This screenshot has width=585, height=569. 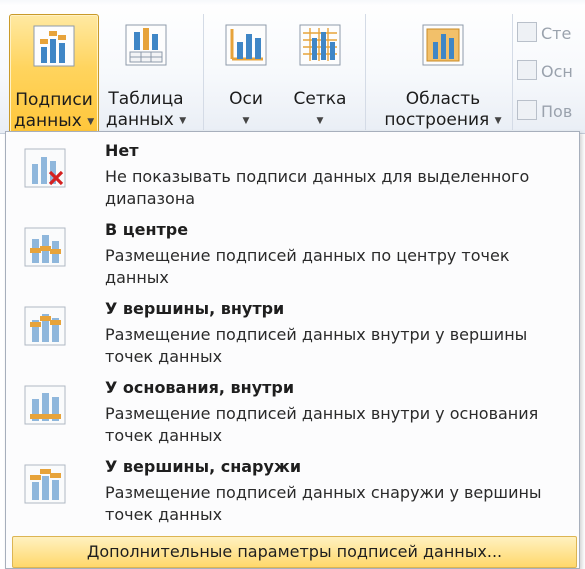 What do you see at coordinates (443, 45) in the screenshot?
I see `plot-area-icon` at bounding box center [443, 45].